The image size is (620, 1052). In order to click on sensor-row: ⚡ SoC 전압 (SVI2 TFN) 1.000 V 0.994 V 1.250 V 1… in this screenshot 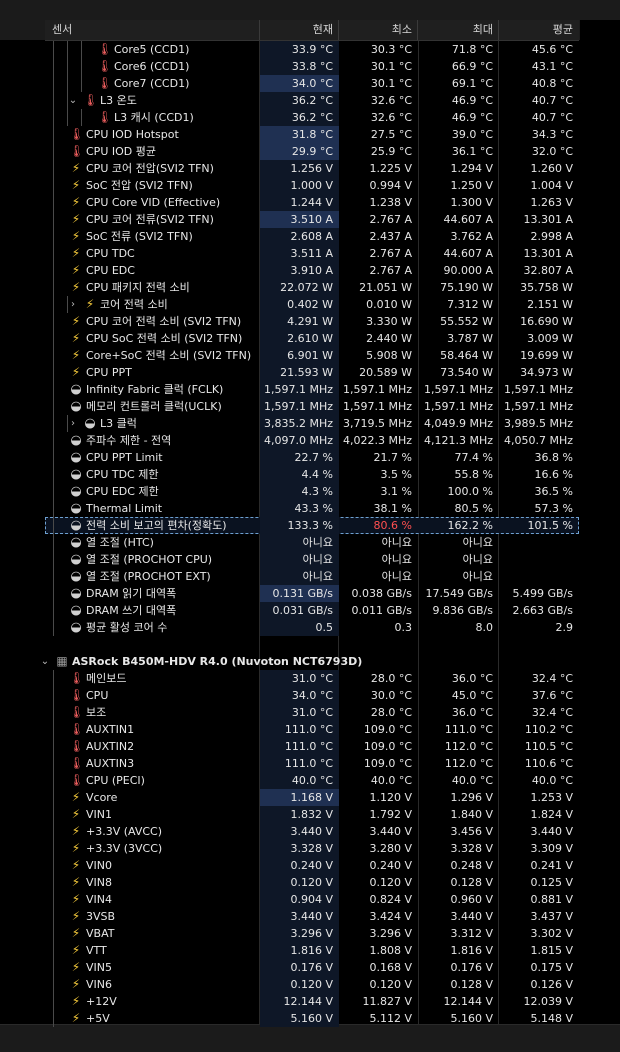, I will do `click(312, 185)`.